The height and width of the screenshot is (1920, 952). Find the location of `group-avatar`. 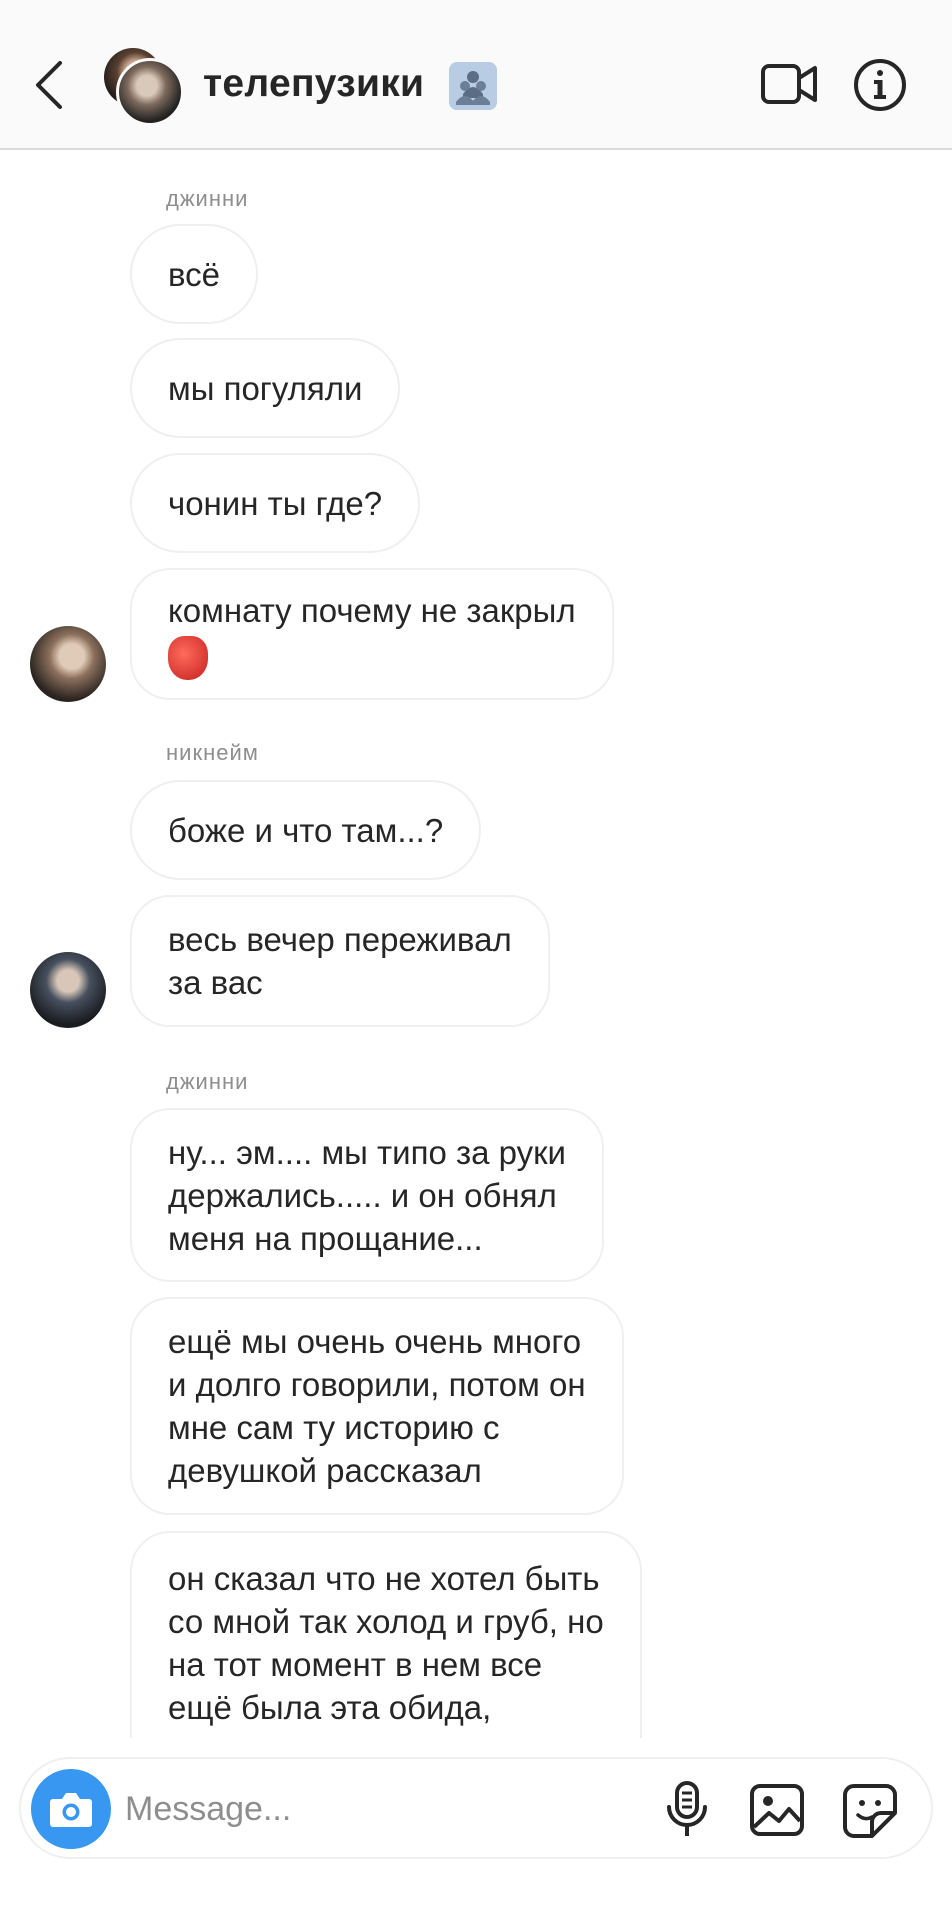

group-avatar is located at coordinates (144, 87).